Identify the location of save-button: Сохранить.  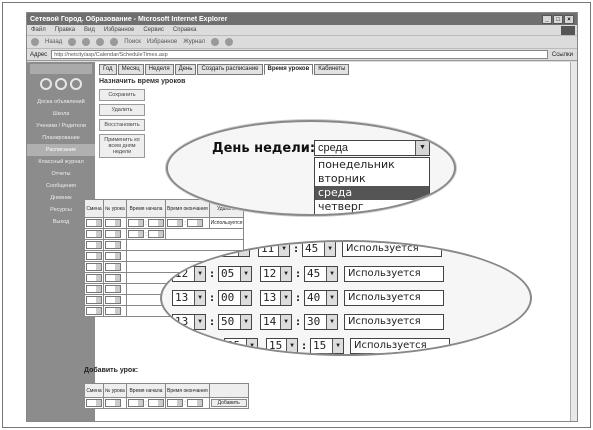
(122, 95).